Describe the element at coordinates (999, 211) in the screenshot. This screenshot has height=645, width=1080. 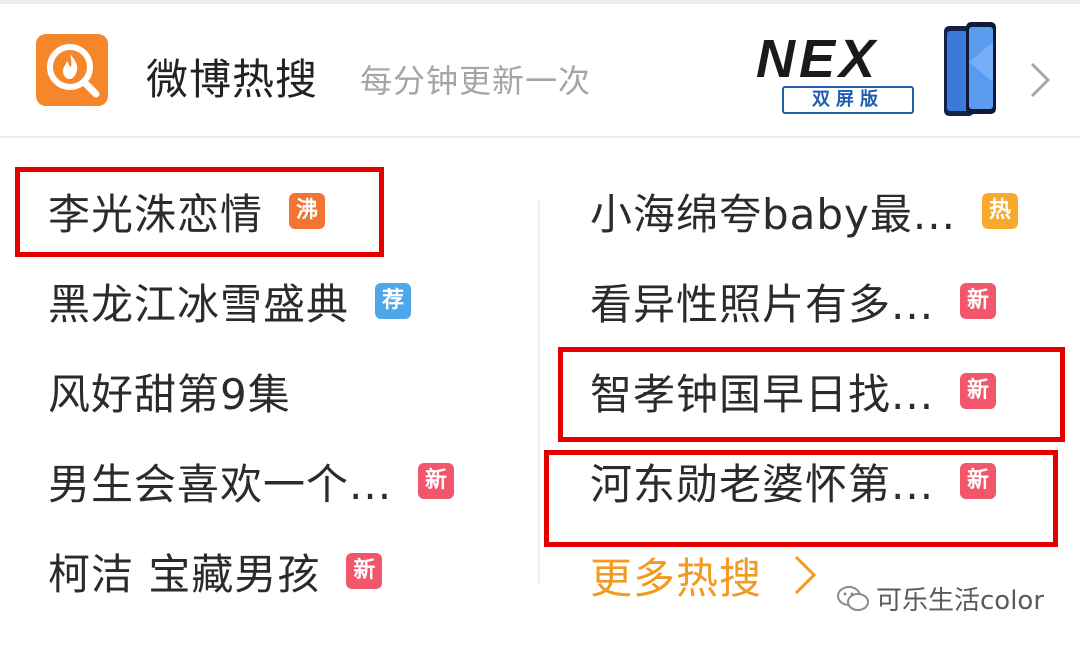
I see `hot-badge: 热` at that location.